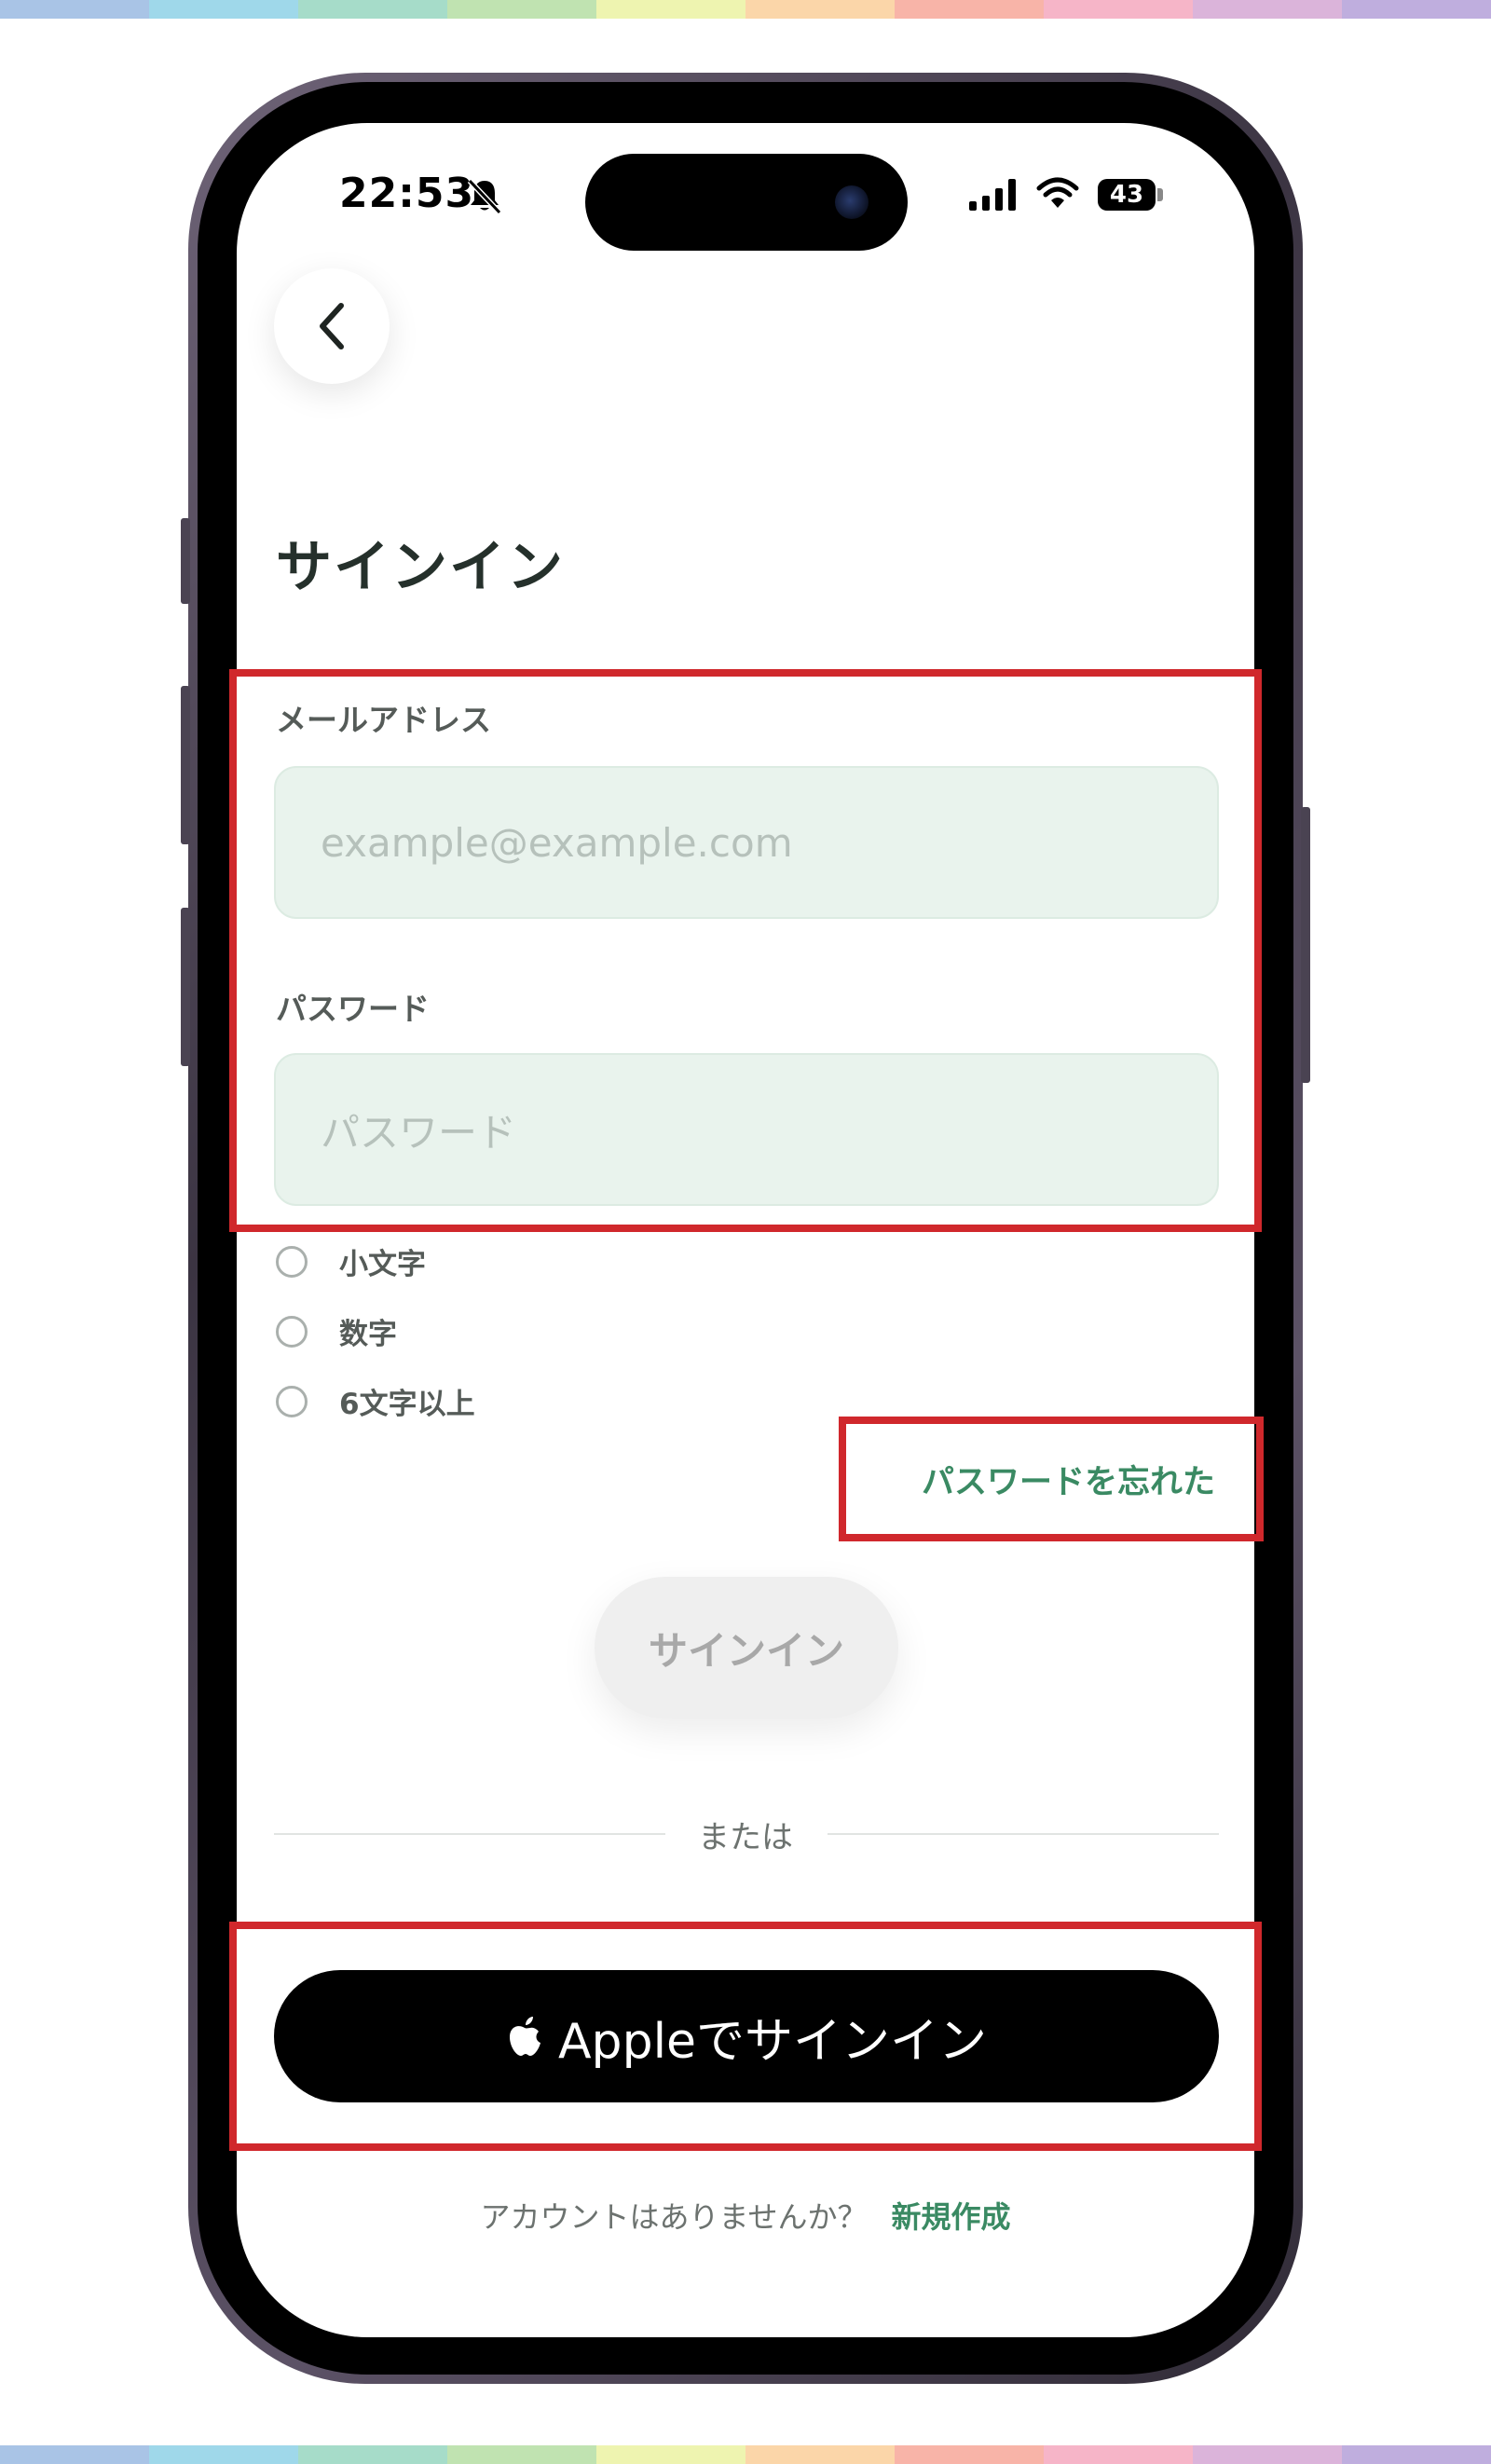 The width and height of the screenshot is (1491, 2464). What do you see at coordinates (773, 2042) in the screenshot?
I see `apple-signin-label: Appleでサインイン` at bounding box center [773, 2042].